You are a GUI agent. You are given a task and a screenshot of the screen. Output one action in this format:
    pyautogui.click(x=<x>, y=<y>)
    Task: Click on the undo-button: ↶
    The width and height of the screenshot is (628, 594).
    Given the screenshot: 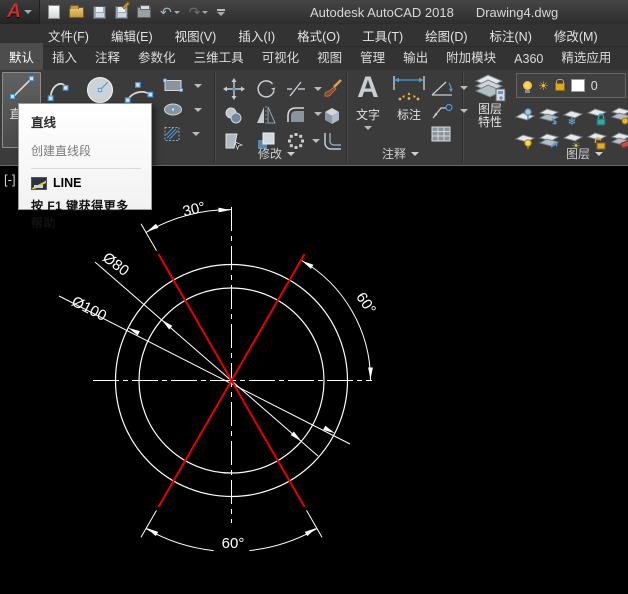 What is the action you would take?
    pyautogui.click(x=170, y=12)
    